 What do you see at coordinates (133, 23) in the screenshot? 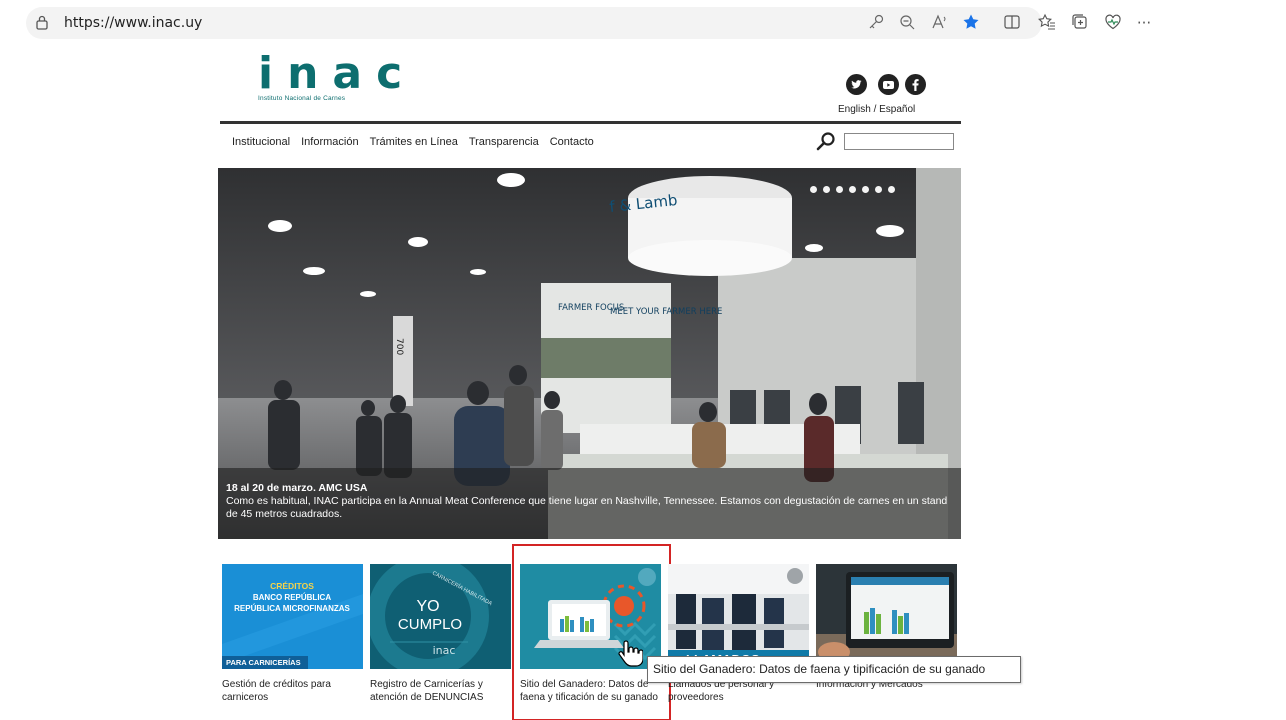
I see `url-text: https://www.inac.uy` at bounding box center [133, 23].